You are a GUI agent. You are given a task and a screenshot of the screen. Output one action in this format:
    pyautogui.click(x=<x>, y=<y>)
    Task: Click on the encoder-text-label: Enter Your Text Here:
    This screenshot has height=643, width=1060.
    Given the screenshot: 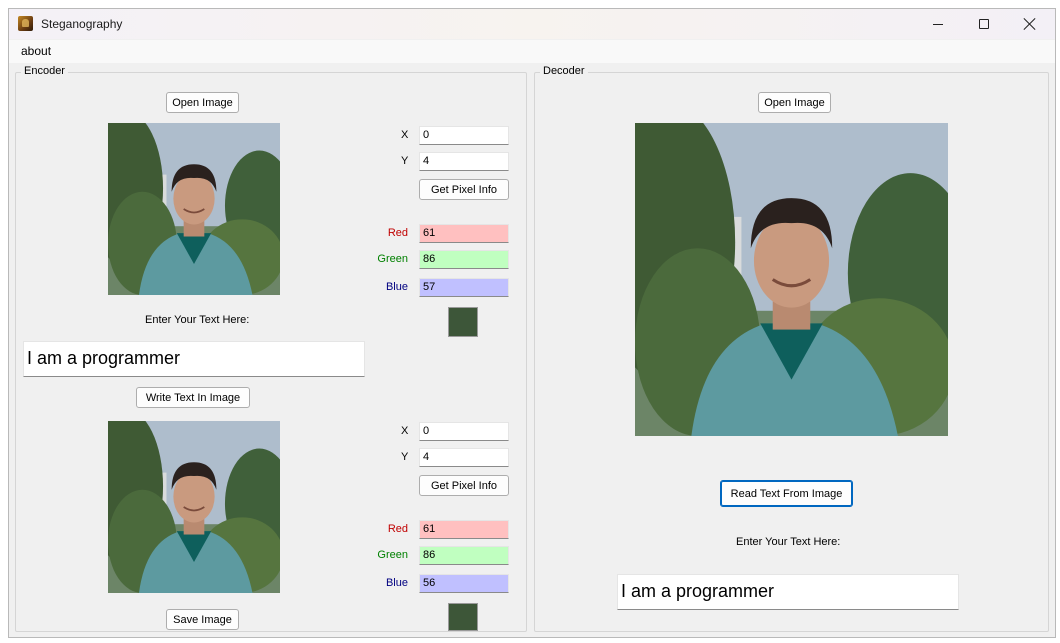 What is the action you would take?
    pyautogui.click(x=197, y=320)
    